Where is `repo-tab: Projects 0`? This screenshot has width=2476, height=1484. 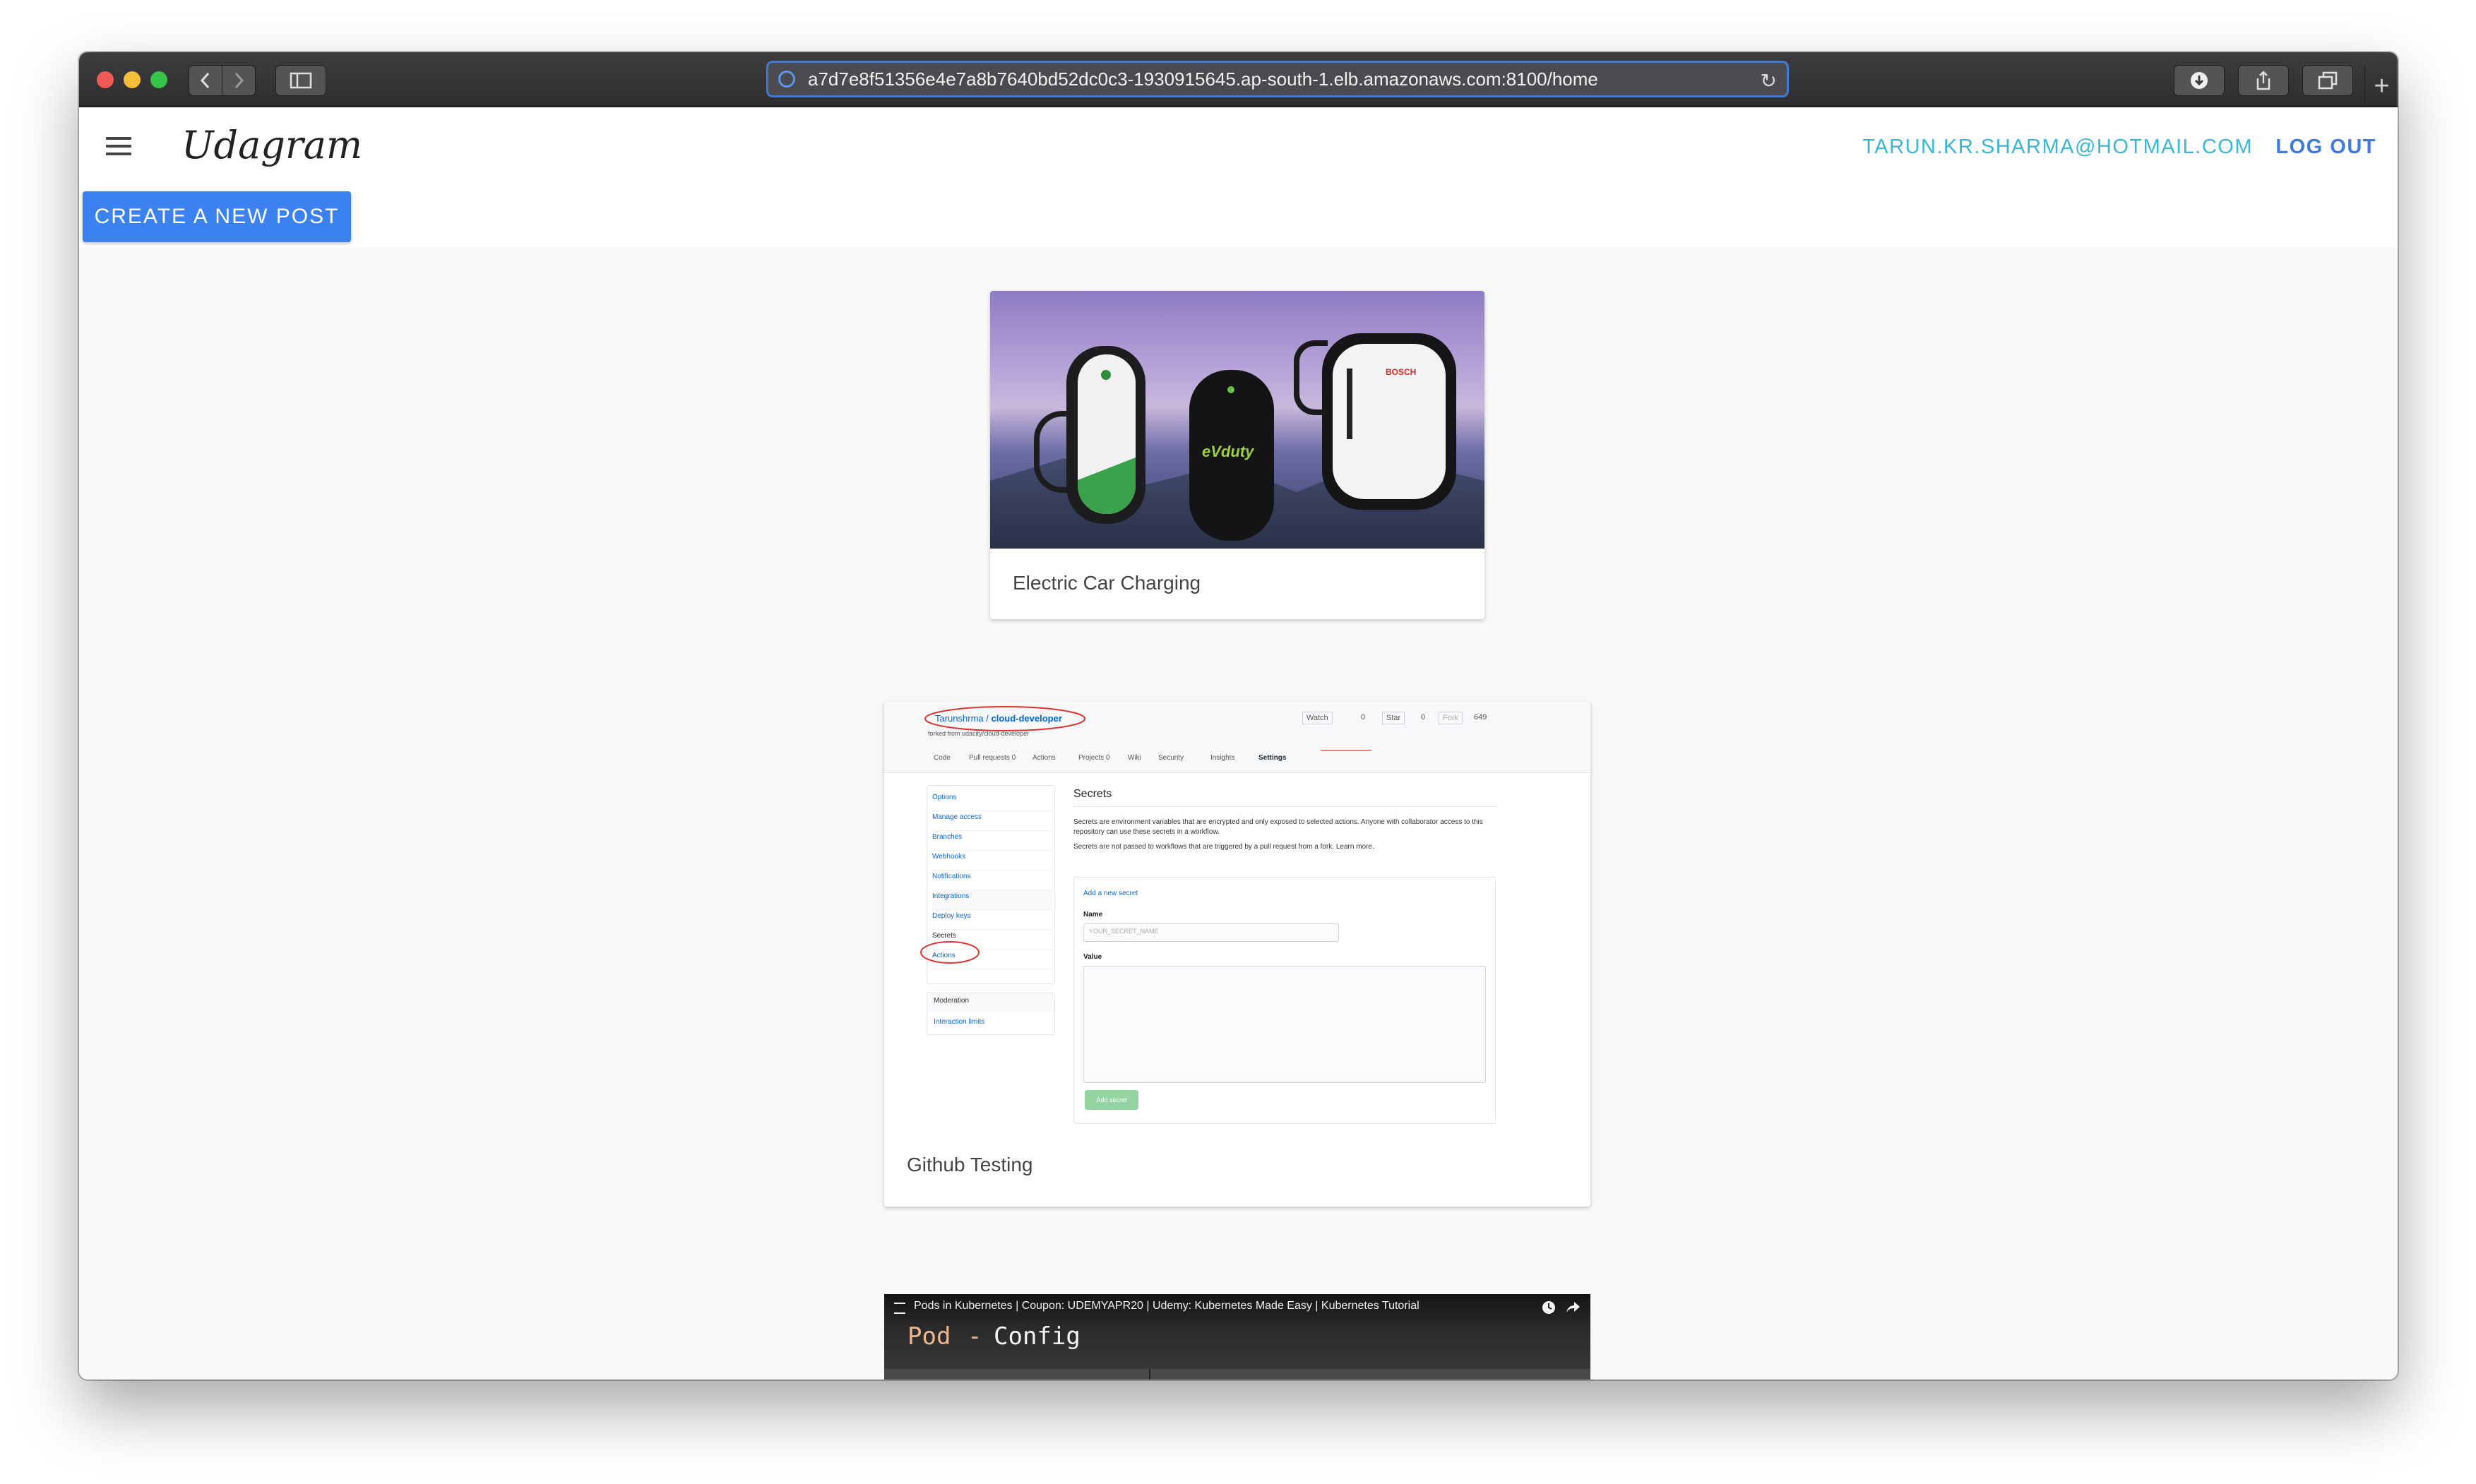 repo-tab: Projects 0 is located at coordinates (1094, 758).